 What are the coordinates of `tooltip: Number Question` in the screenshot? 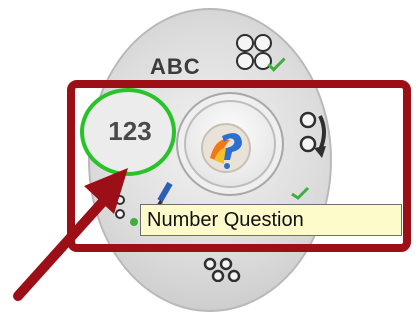 It's located at (271, 220).